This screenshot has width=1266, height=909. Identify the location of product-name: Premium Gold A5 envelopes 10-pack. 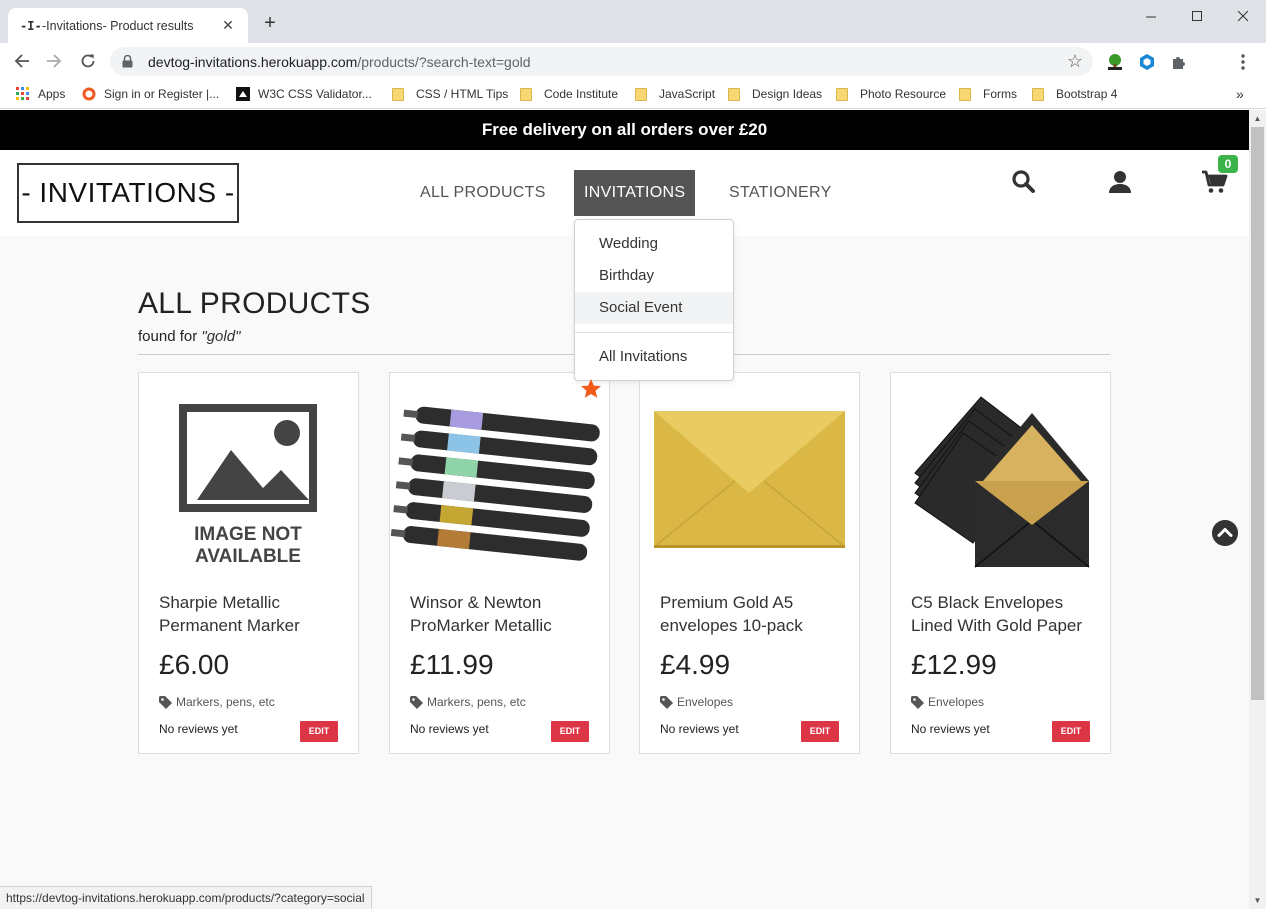
(755, 614).